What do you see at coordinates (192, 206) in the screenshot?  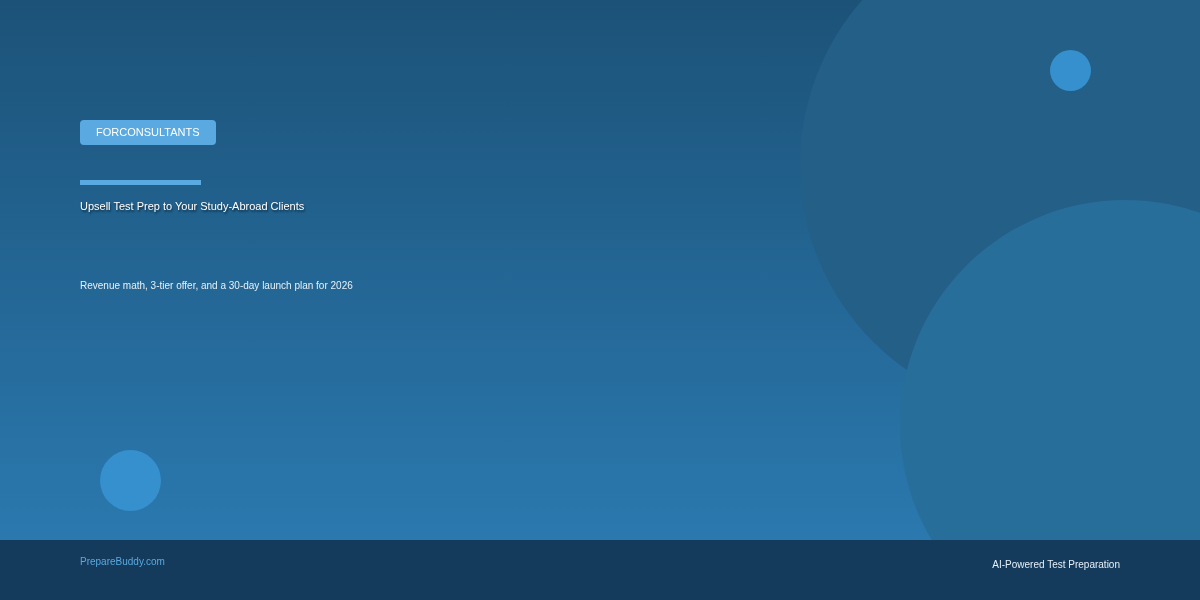 I see `headline: Upsell Test Prep to Your Study-Abroad Clients` at bounding box center [192, 206].